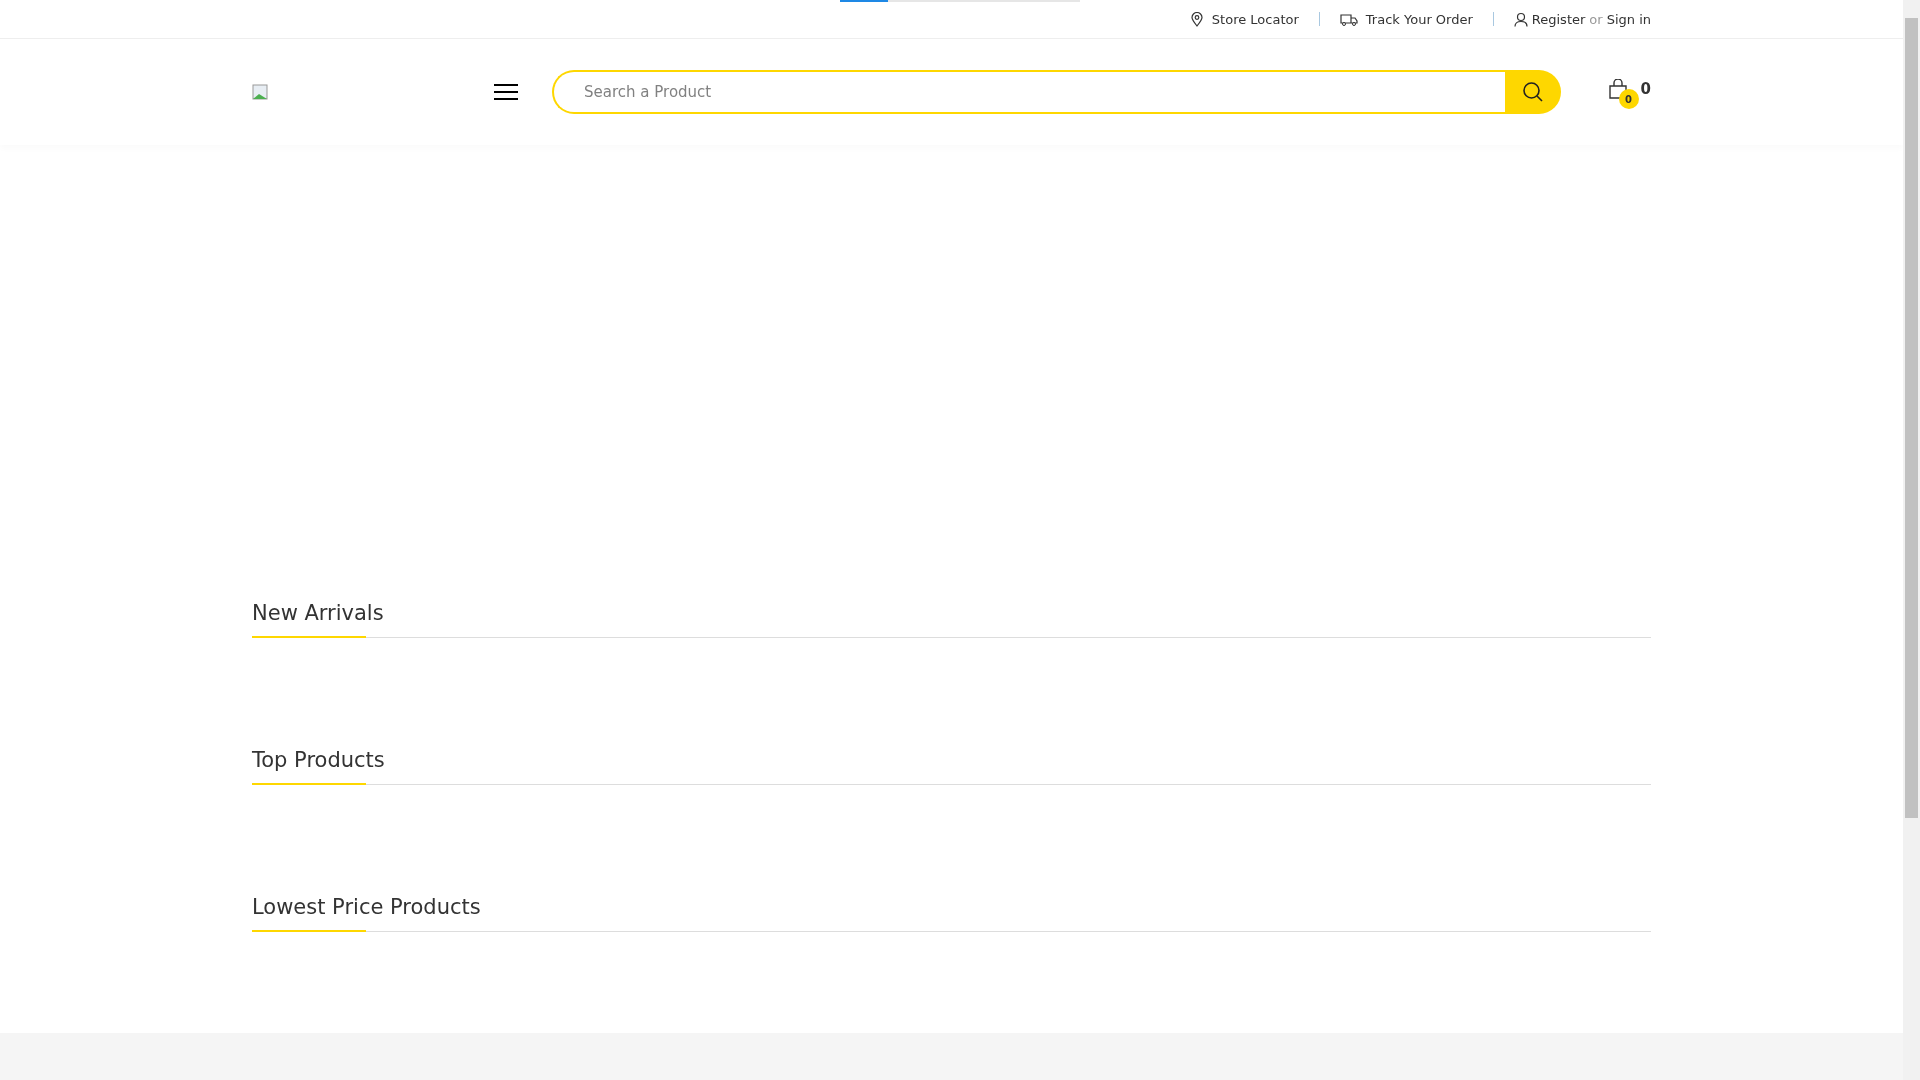  I want to click on search-field: Search a Product, so click(1028, 92).